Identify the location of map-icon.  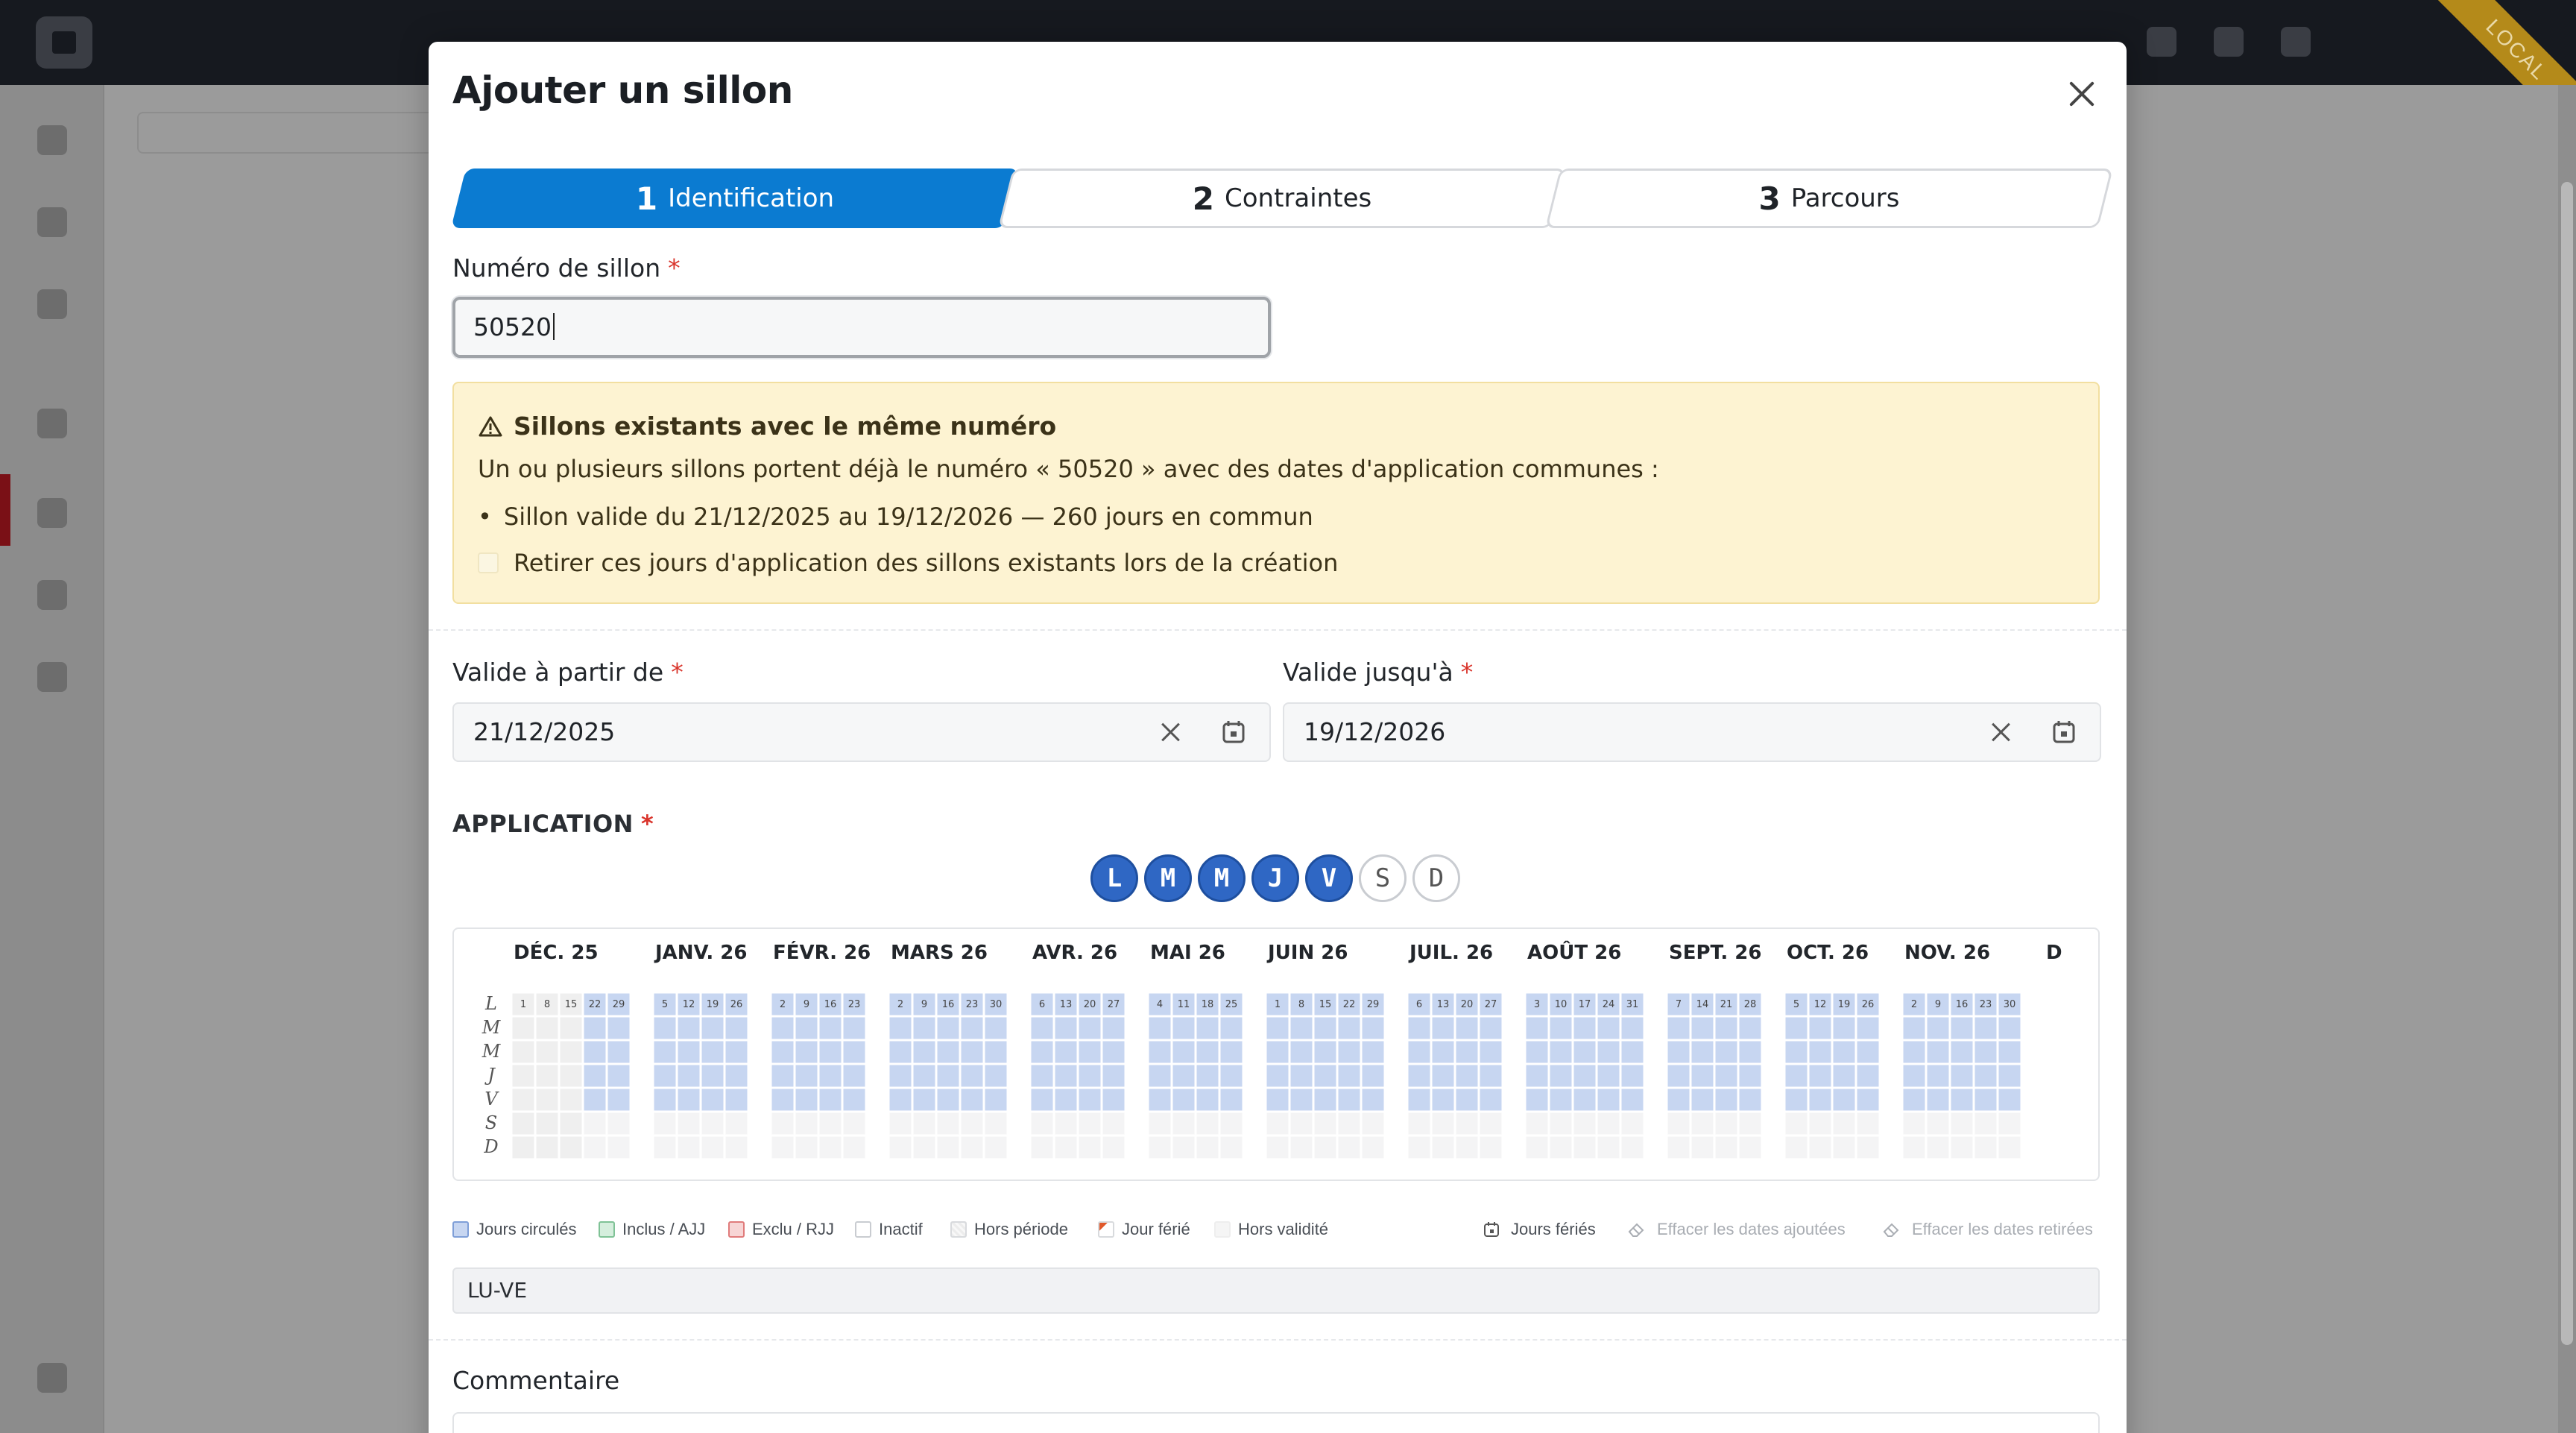
(52, 304).